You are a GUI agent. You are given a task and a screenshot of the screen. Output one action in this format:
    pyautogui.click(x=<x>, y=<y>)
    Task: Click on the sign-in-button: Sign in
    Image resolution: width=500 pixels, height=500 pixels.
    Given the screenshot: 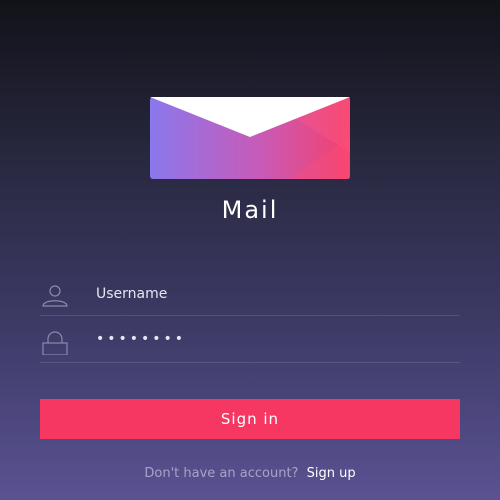 What is the action you would take?
    pyautogui.click(x=250, y=419)
    